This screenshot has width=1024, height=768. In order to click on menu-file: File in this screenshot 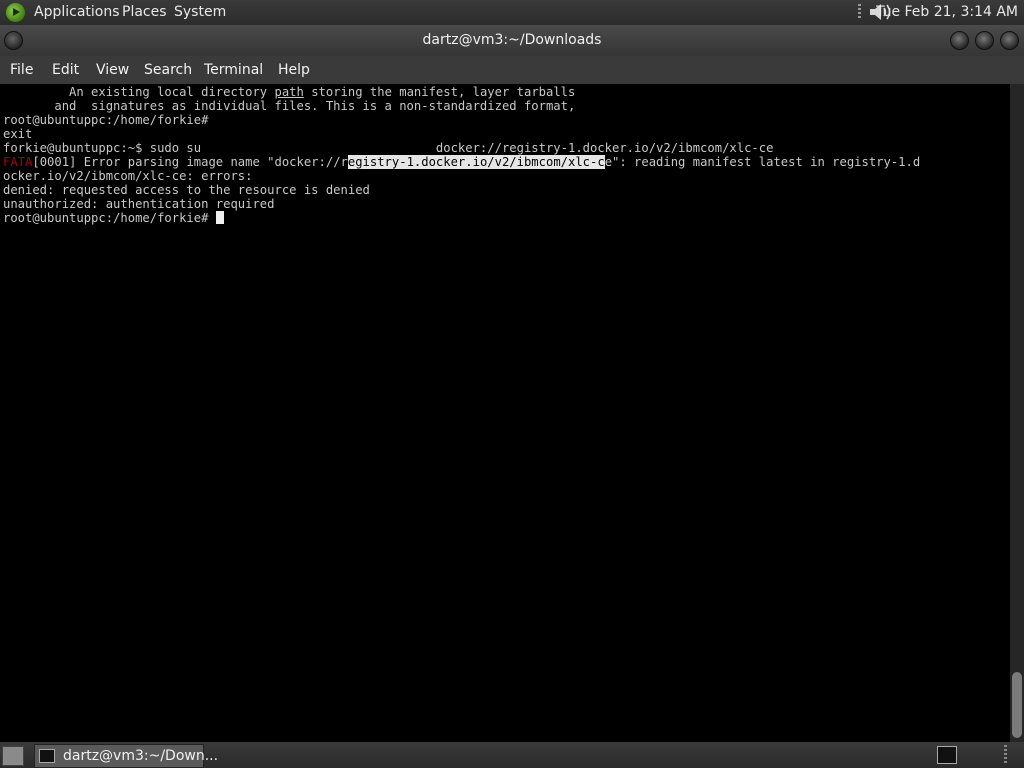, I will do `click(21, 70)`.